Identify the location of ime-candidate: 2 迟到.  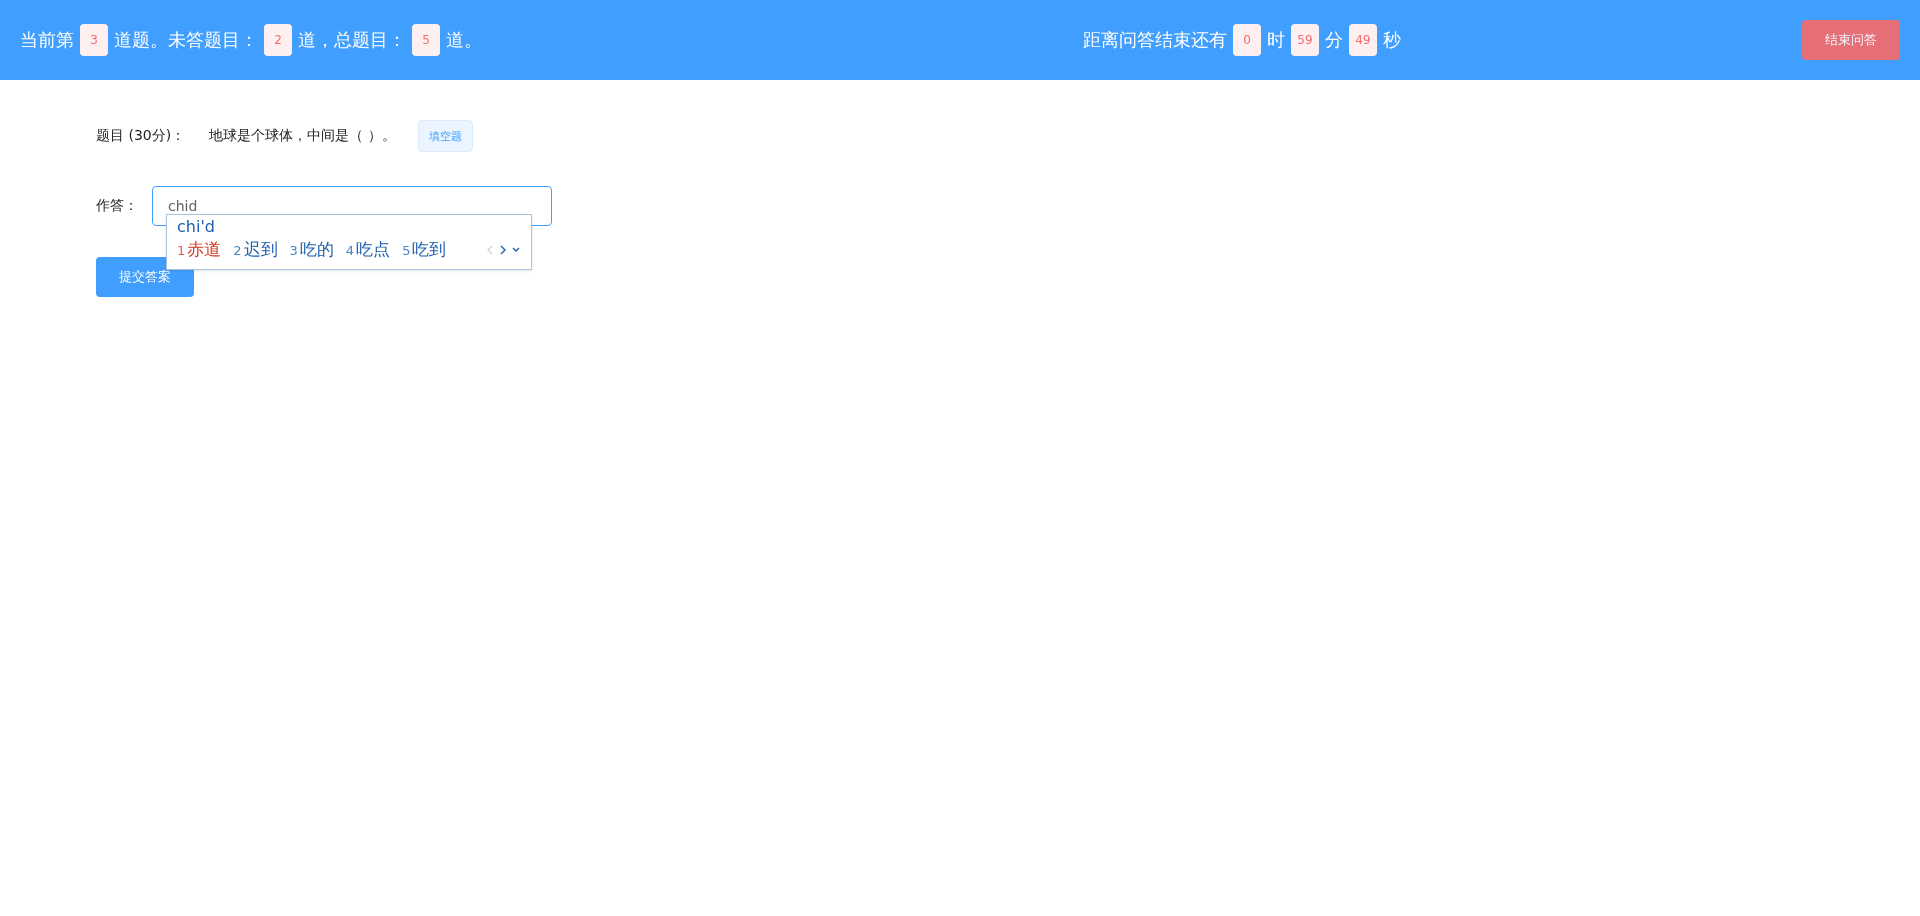
(255, 249).